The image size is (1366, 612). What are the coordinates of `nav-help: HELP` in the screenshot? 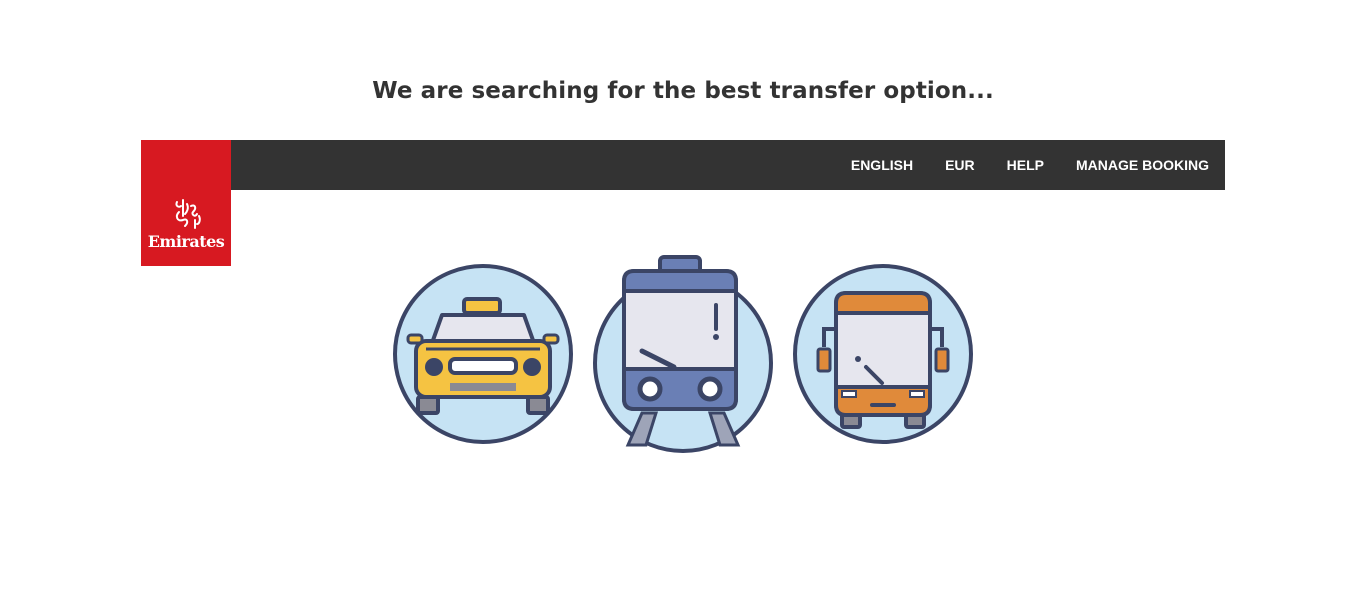 It's located at (1025, 165).